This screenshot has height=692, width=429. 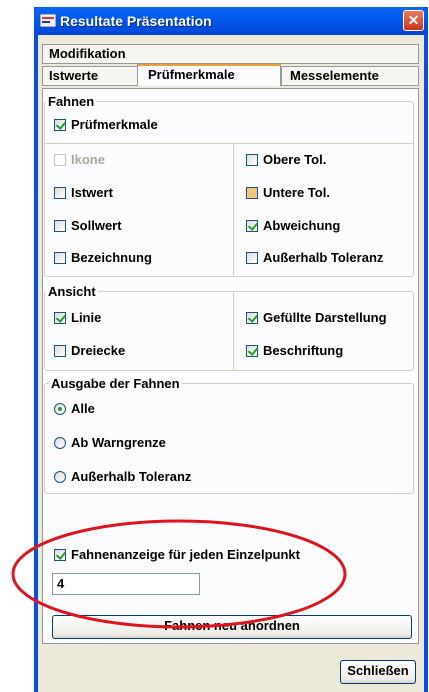 I want to click on checkbox-istwert, so click(x=60, y=193).